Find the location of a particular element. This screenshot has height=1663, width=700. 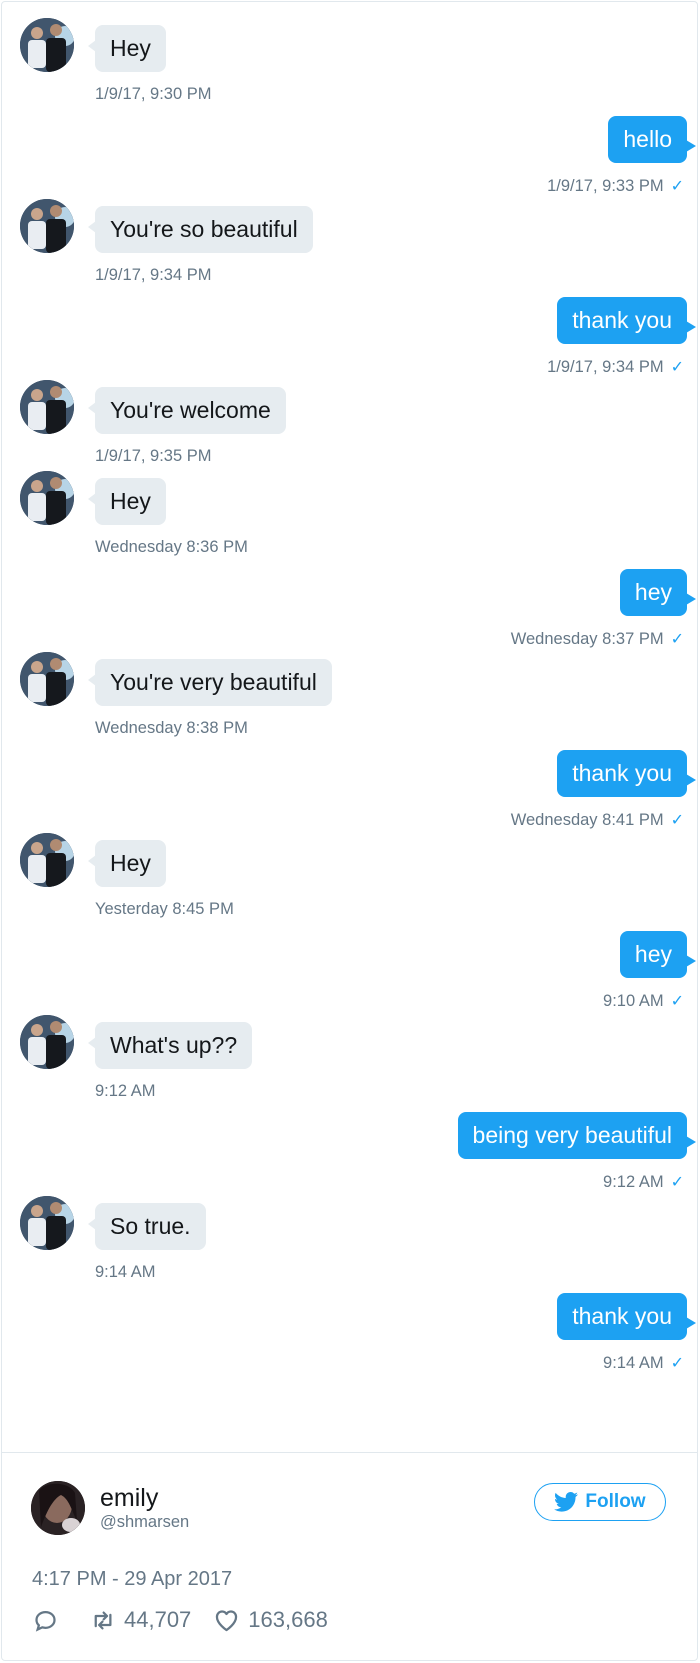

heart-icon is located at coordinates (227, 1620).